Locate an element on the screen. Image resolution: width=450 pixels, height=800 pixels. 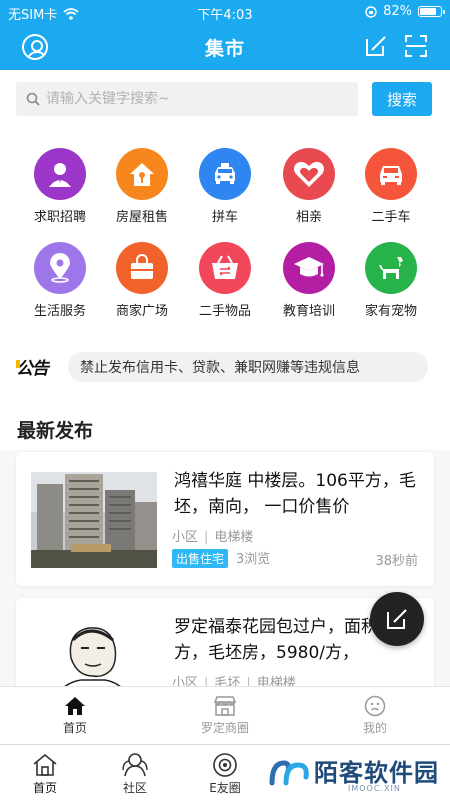
basket-icon is located at coordinates (225, 268).